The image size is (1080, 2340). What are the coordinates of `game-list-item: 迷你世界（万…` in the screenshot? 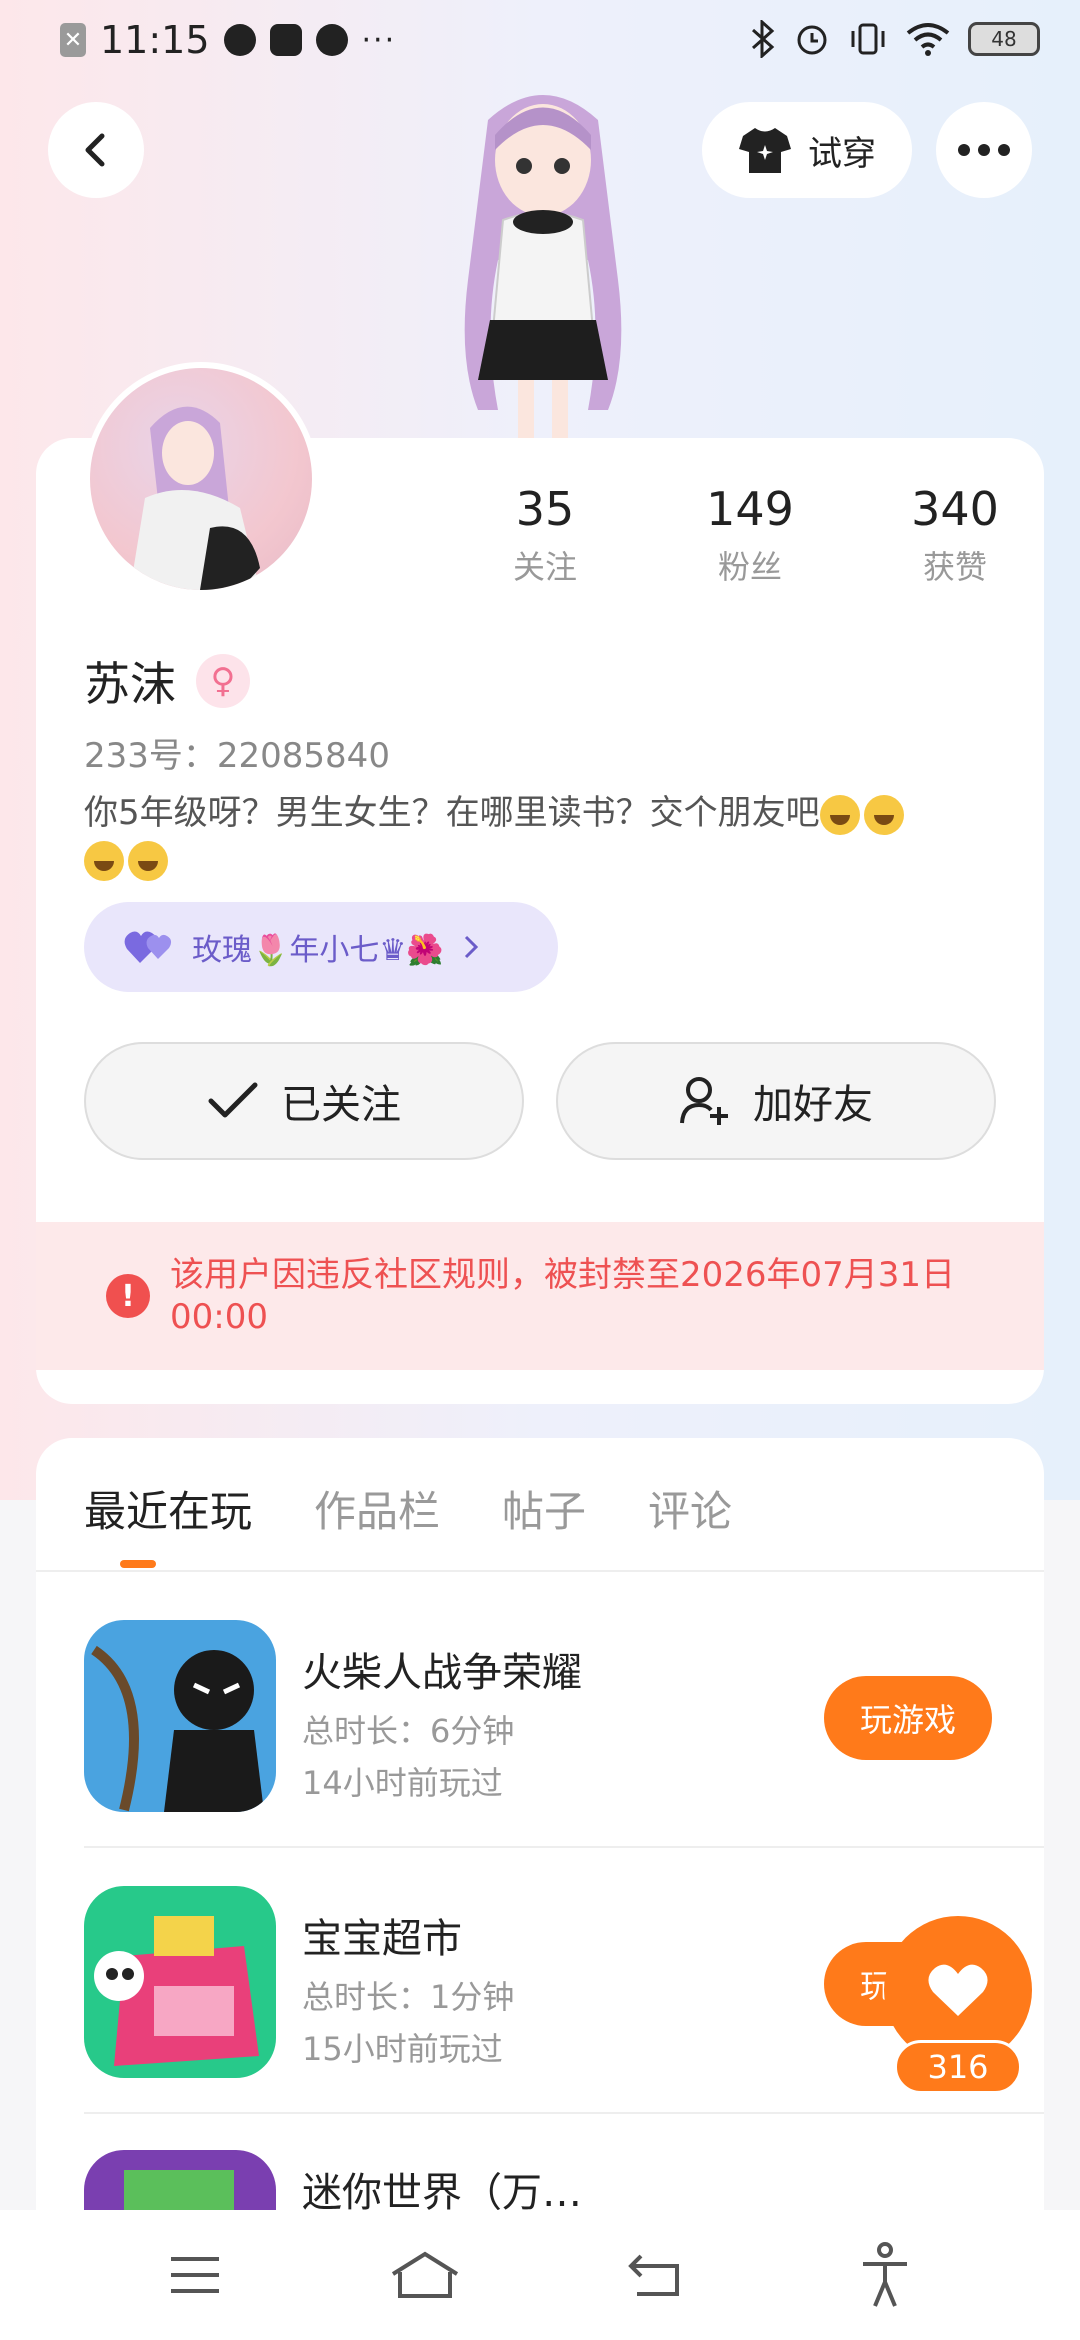 It's located at (564, 2180).